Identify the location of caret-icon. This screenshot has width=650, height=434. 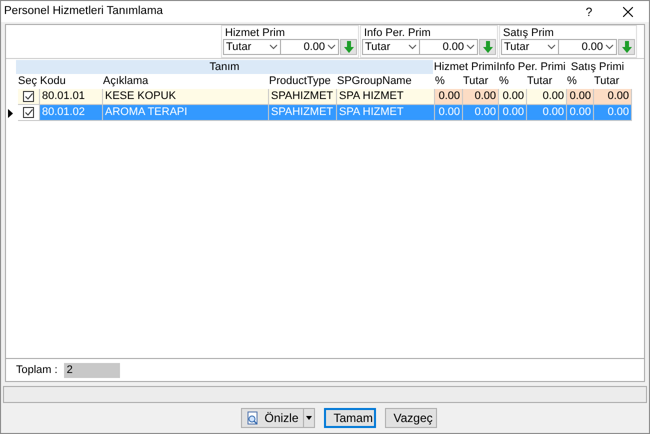
(309, 418).